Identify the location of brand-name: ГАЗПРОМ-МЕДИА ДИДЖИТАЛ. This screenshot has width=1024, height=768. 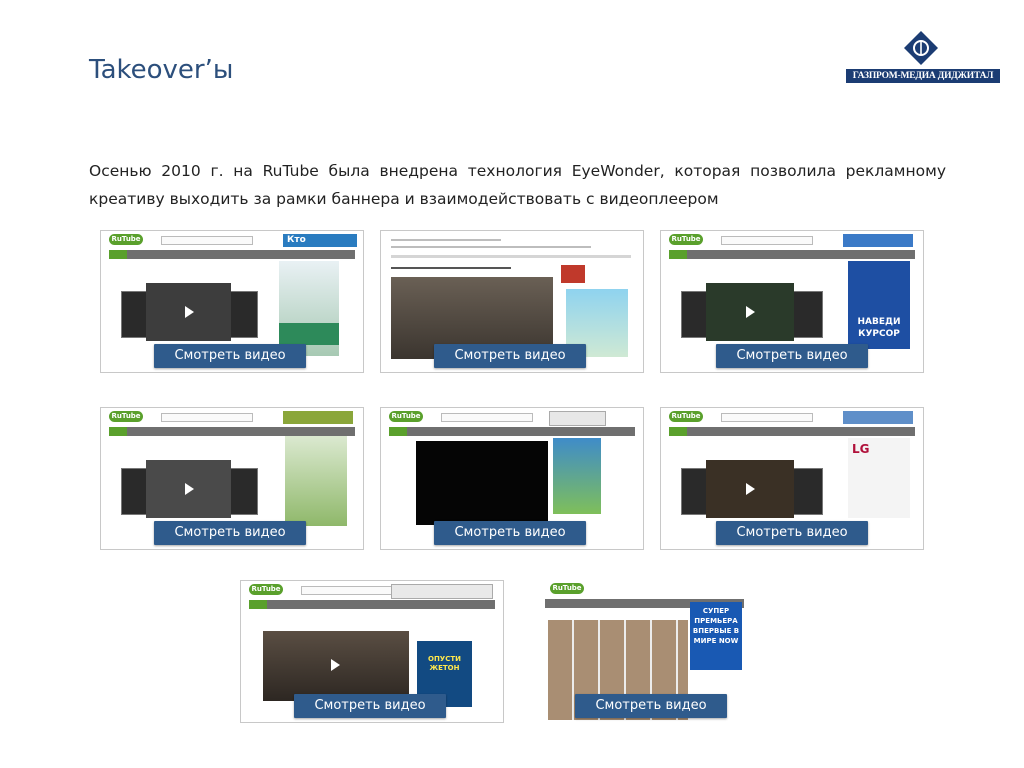
(923, 76).